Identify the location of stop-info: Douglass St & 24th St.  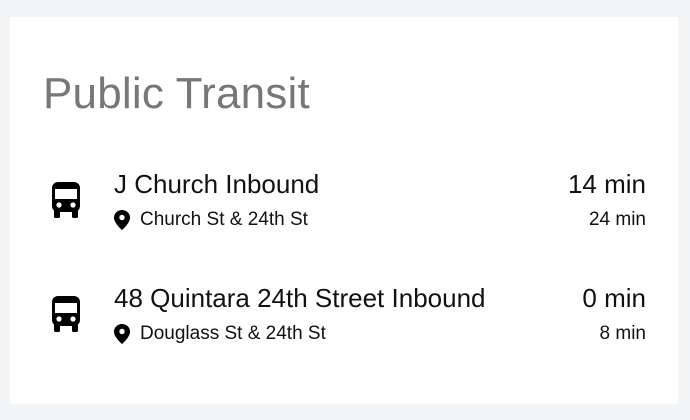
(220, 334).